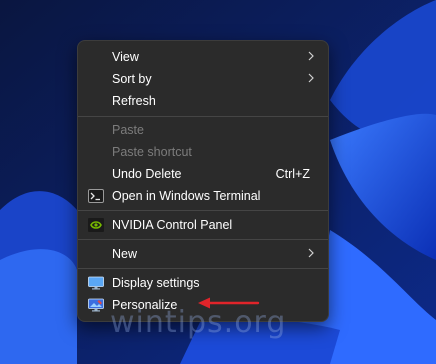 The width and height of the screenshot is (436, 364). Describe the element at coordinates (203, 101) in the screenshot. I see `menu-item-refresh: Refresh` at that location.